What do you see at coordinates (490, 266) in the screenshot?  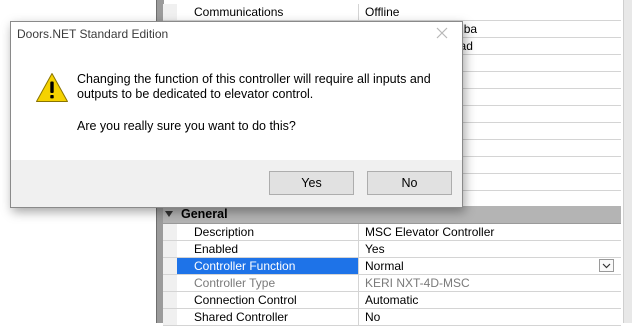 I see `controller-function-select: Normal` at bounding box center [490, 266].